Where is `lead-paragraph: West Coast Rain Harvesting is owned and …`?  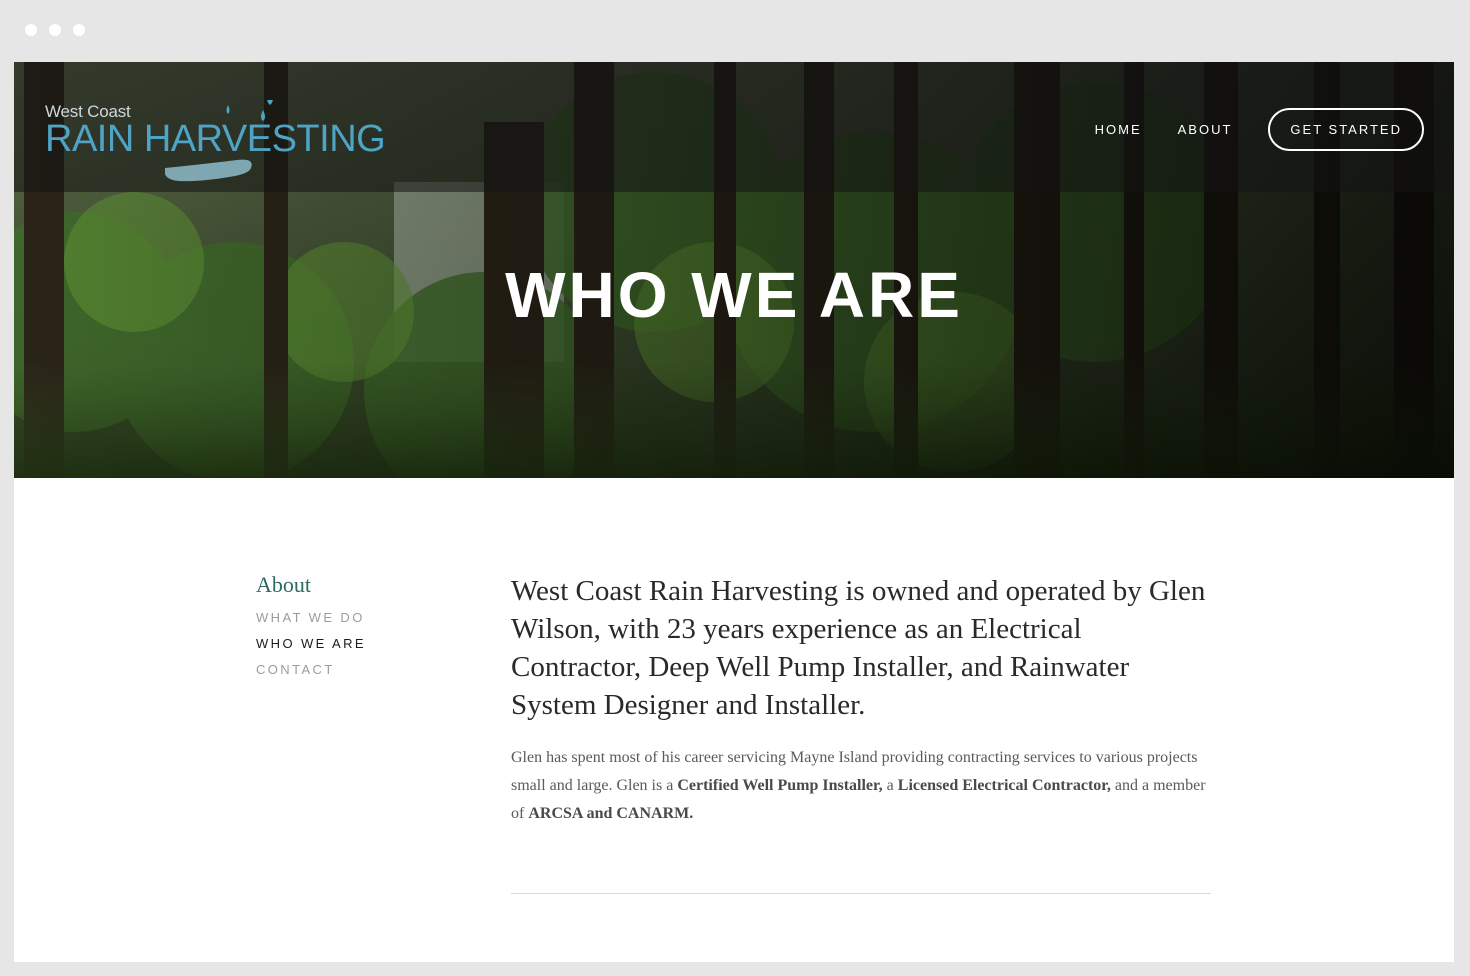 lead-paragraph: West Coast Rain Harvesting is owned and … is located at coordinates (858, 648).